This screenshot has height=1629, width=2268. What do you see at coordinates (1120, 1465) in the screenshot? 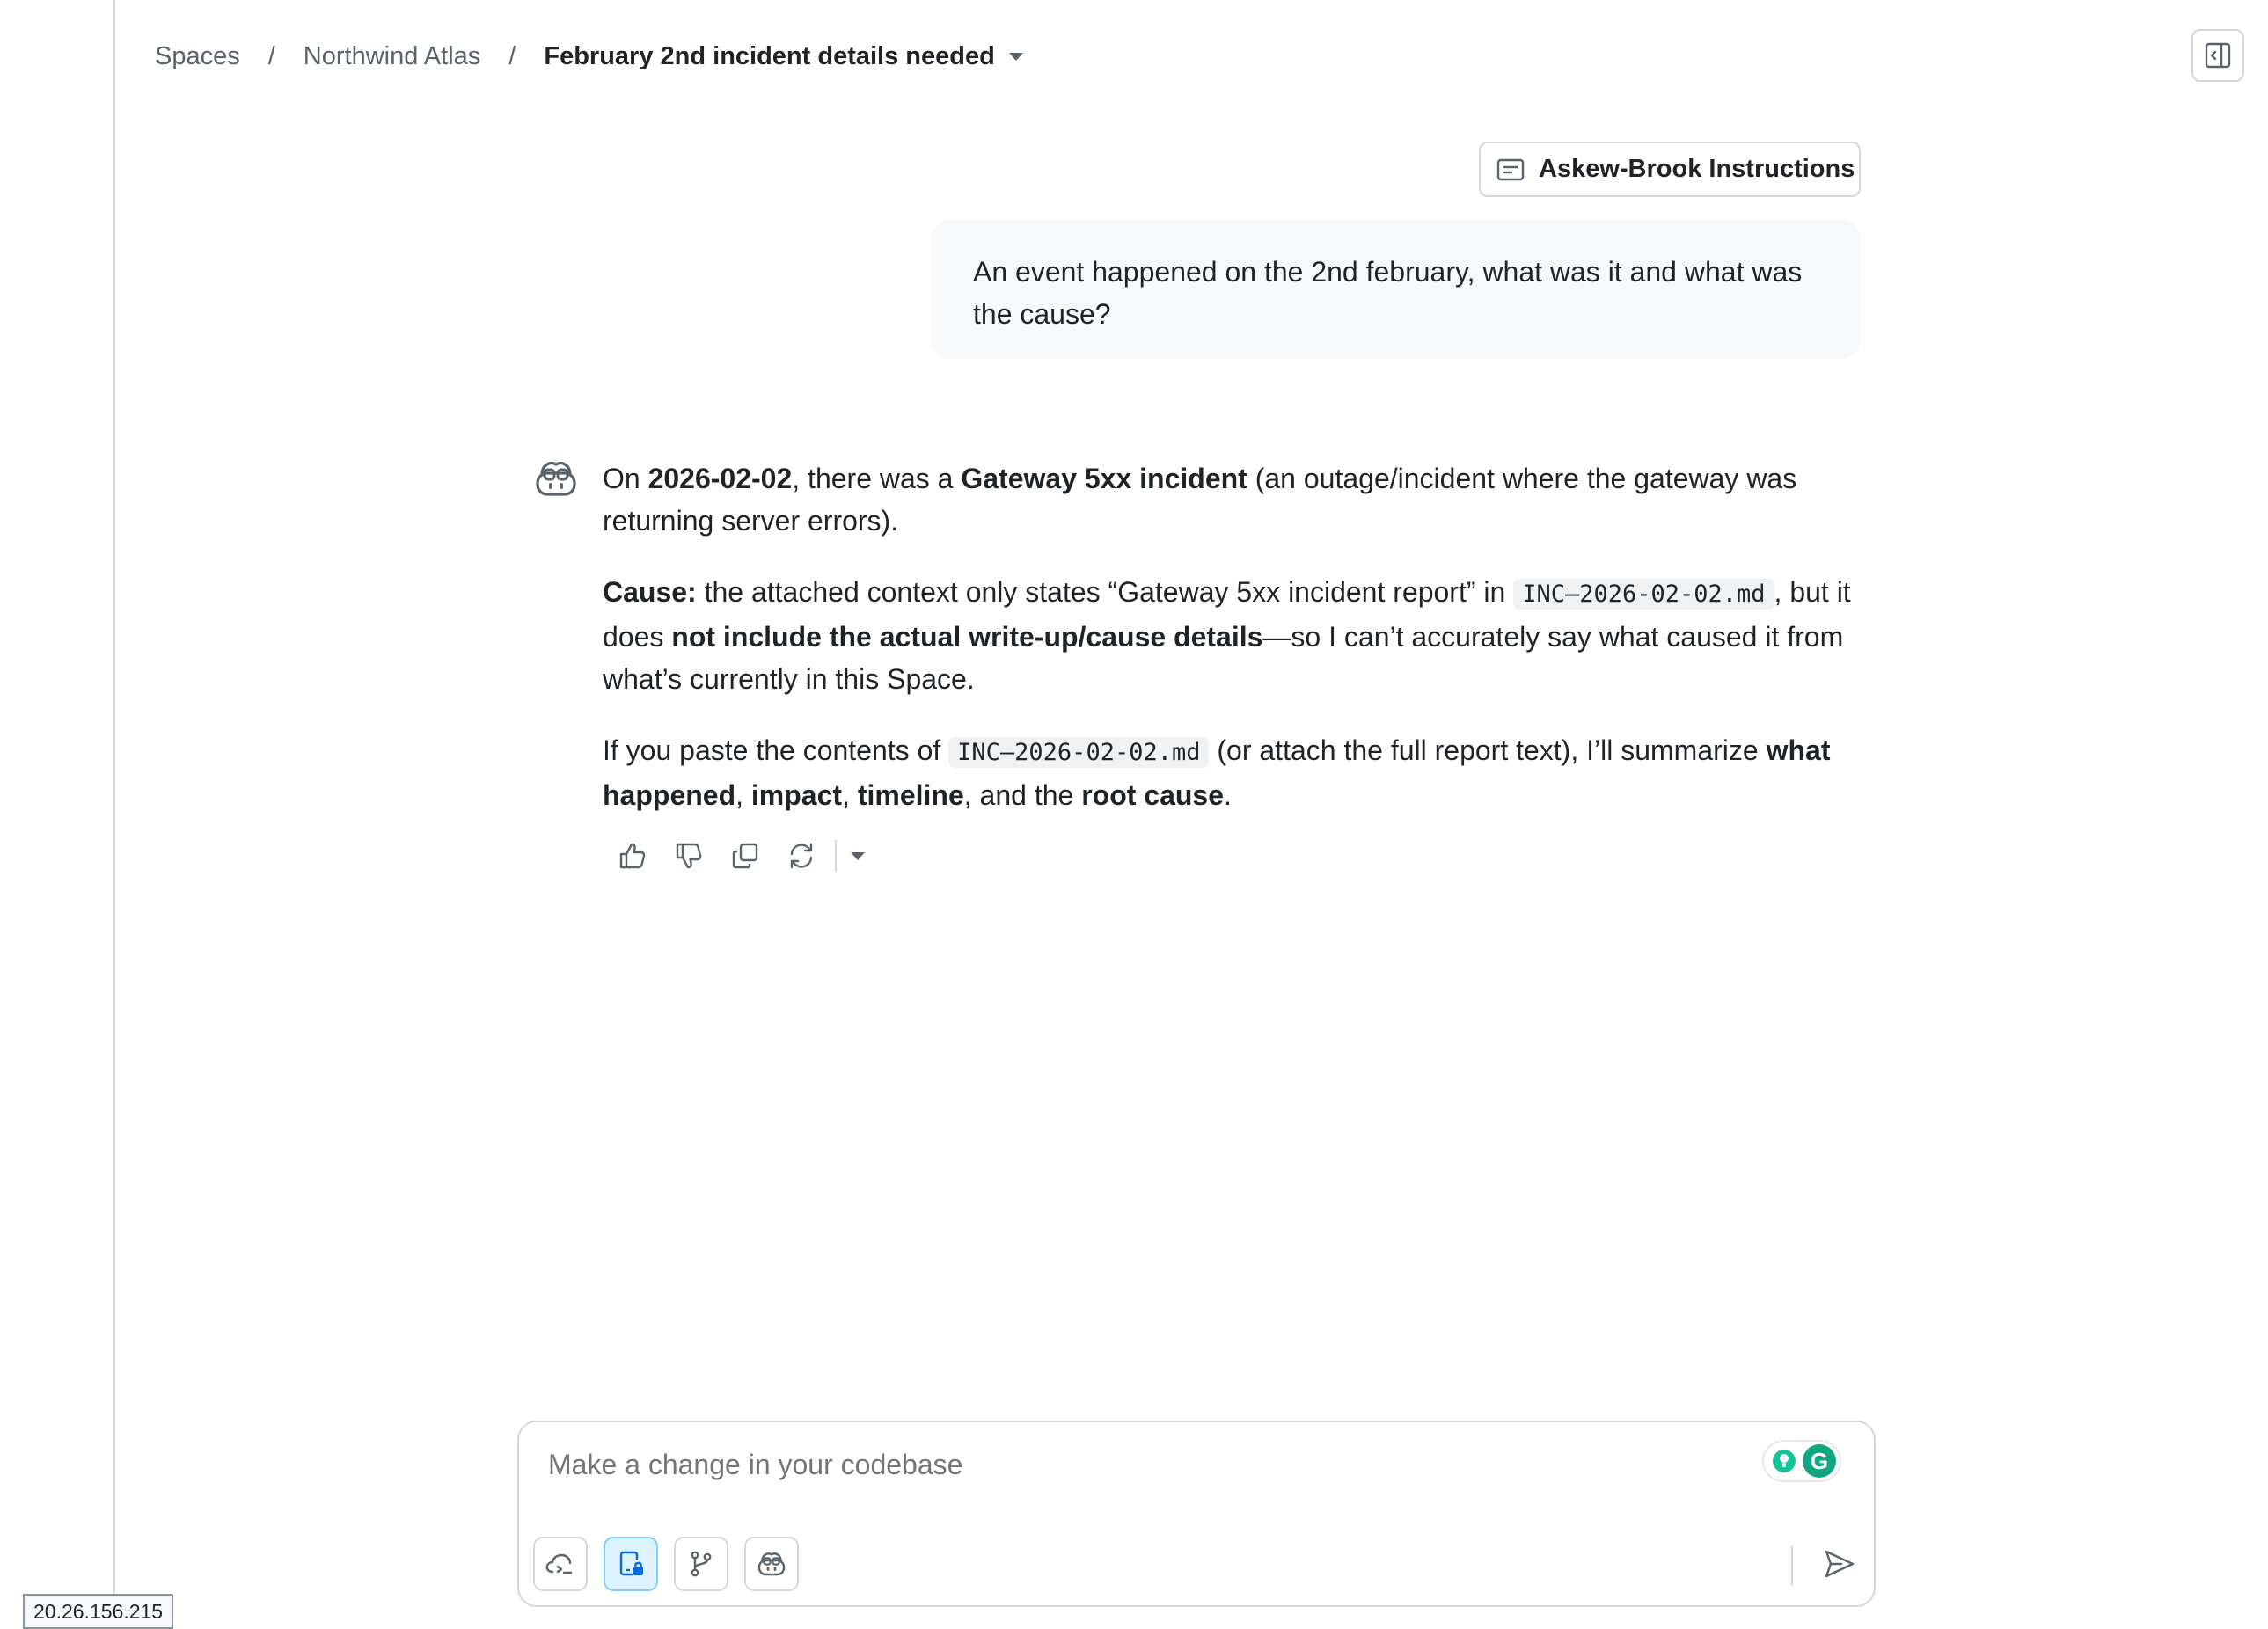
I see `chat-input` at bounding box center [1120, 1465].